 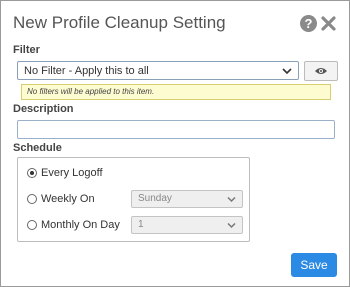 What do you see at coordinates (32, 173) in the screenshot?
I see `radio-button-checked` at bounding box center [32, 173].